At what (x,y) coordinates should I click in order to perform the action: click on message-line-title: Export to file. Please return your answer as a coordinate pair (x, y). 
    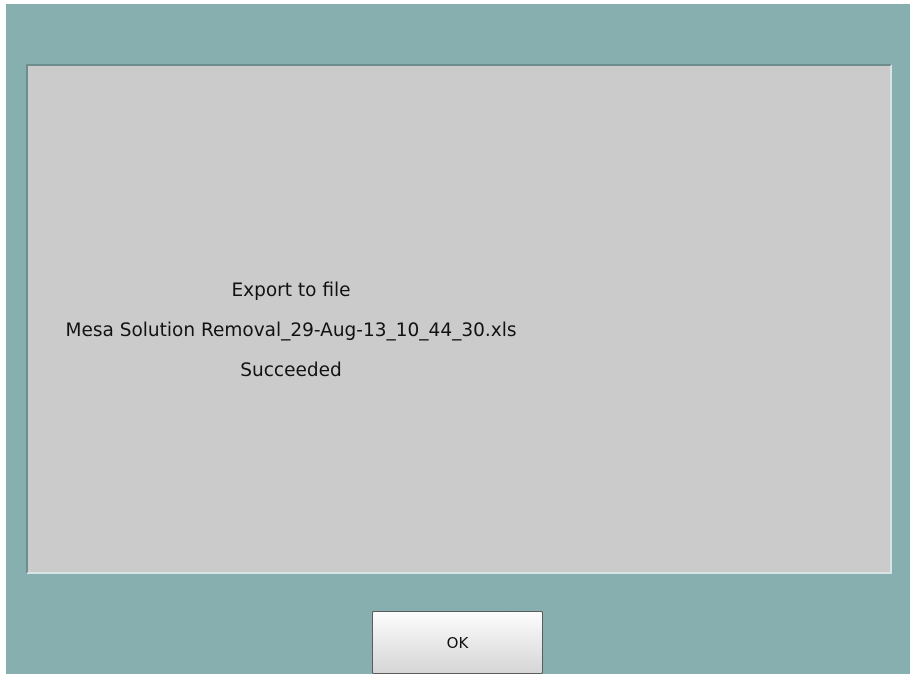
    Looking at the image, I should click on (291, 290).